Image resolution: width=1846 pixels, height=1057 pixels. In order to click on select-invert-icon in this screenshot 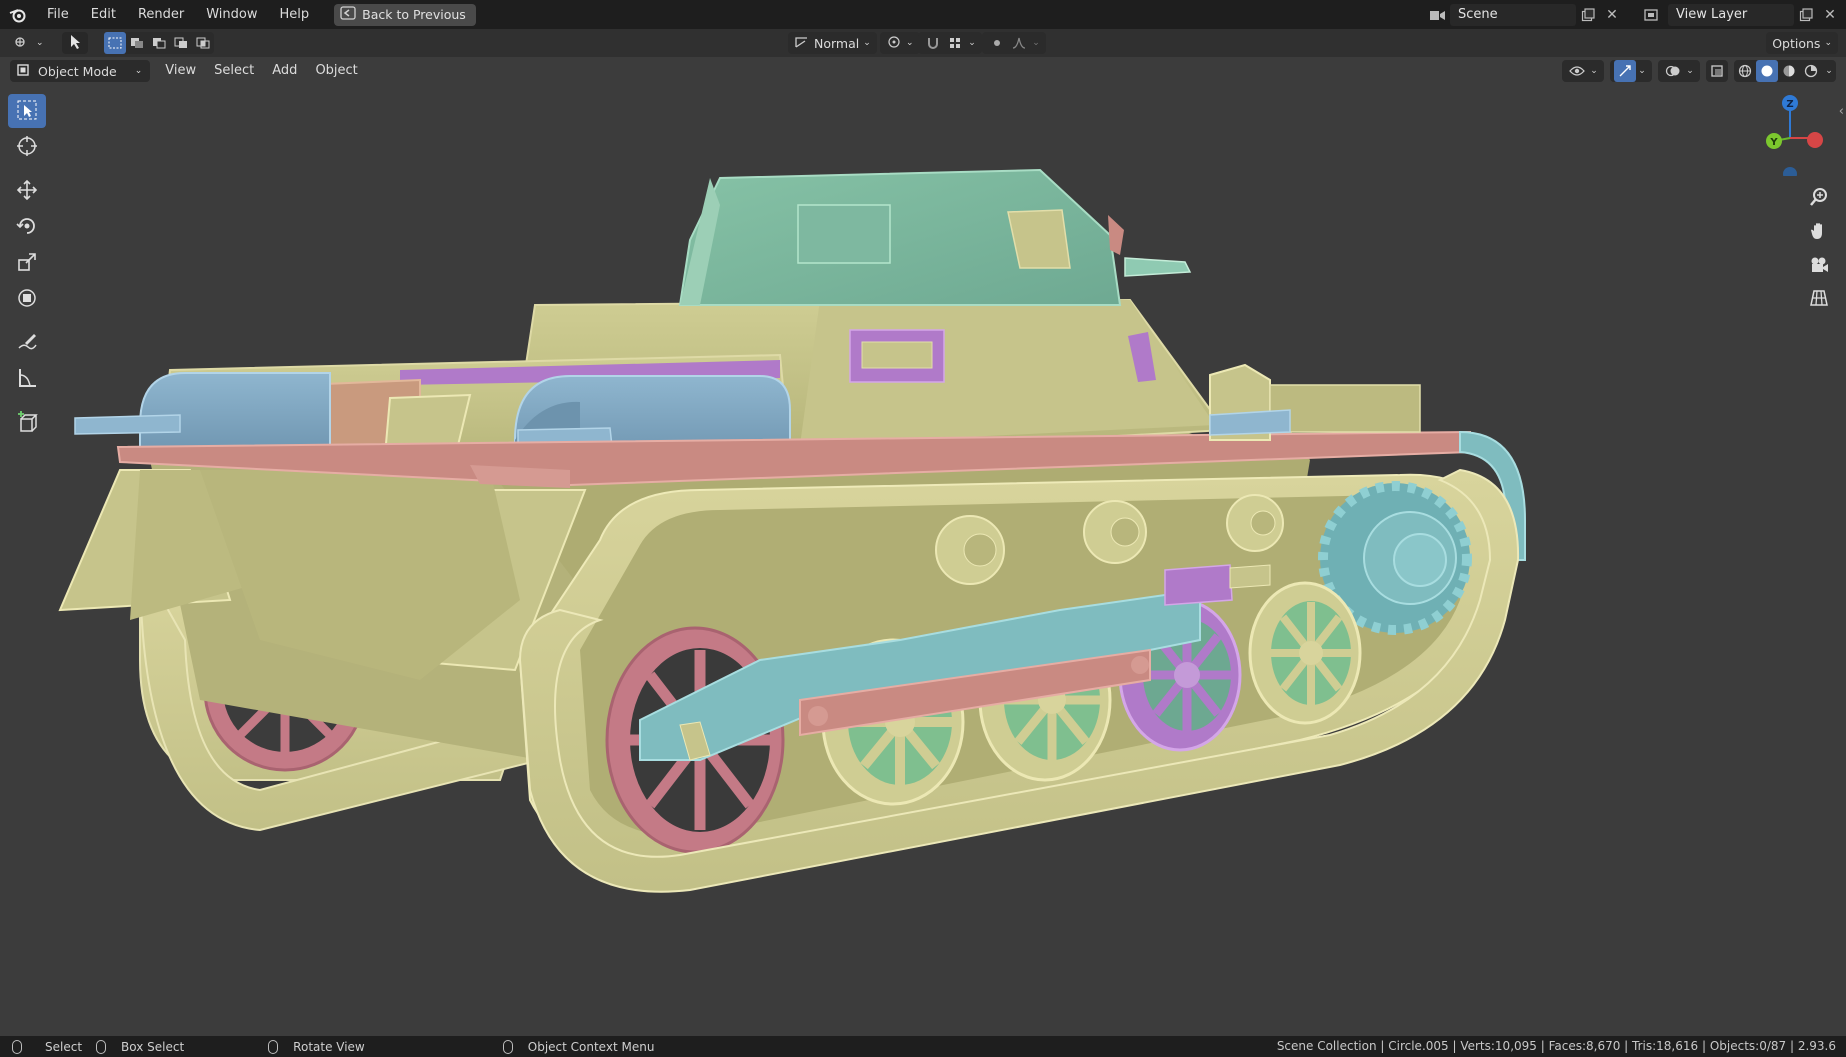, I will do `click(181, 43)`.